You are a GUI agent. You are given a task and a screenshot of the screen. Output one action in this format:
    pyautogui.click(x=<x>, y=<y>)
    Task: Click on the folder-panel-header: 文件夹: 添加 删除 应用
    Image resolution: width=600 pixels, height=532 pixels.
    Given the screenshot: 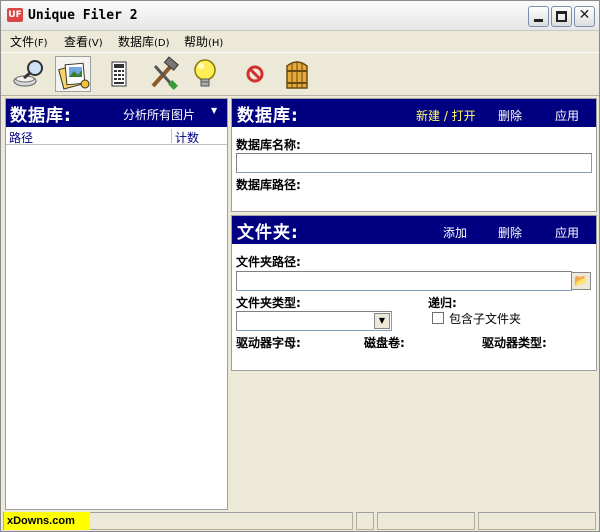 What is the action you would take?
    pyautogui.click(x=414, y=230)
    